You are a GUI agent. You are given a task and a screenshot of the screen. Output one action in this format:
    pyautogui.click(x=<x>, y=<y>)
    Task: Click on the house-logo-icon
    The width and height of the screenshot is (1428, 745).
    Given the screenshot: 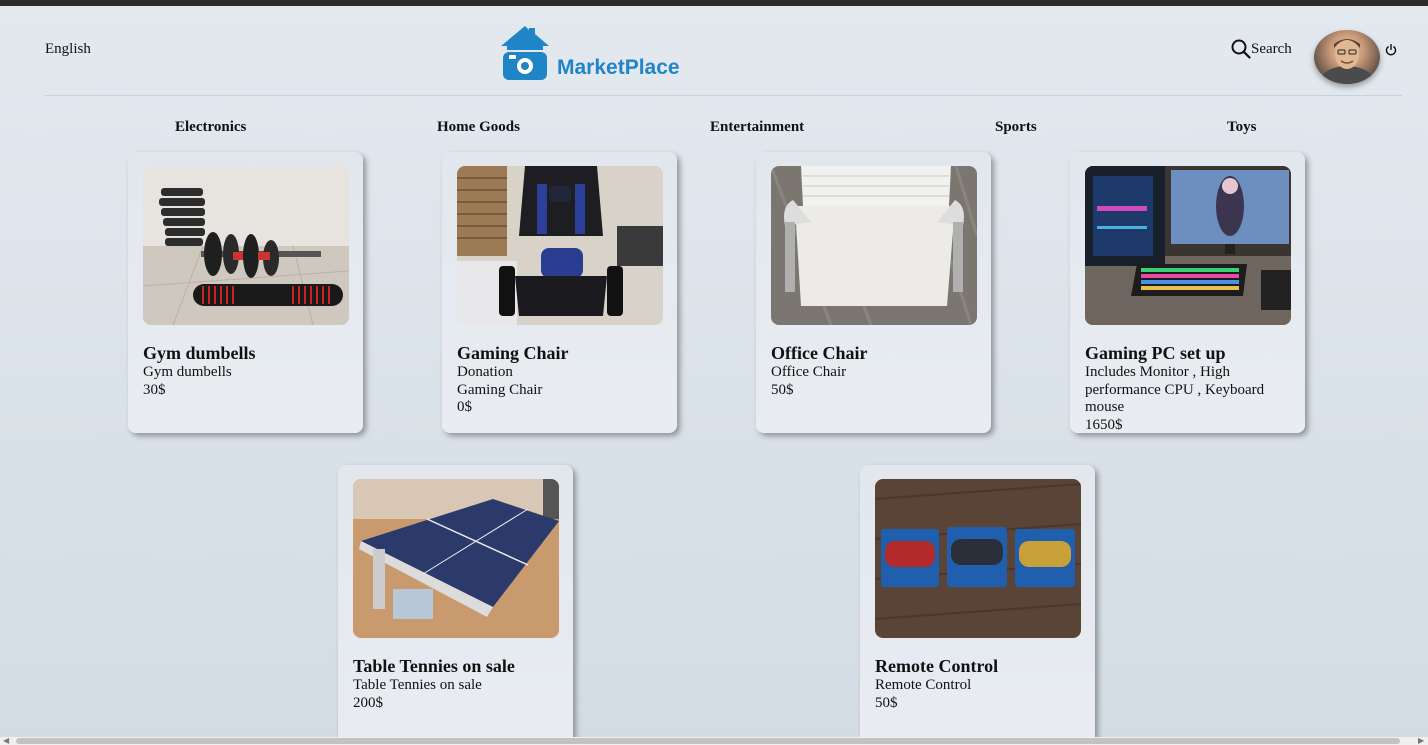 What is the action you would take?
    pyautogui.click(x=525, y=53)
    